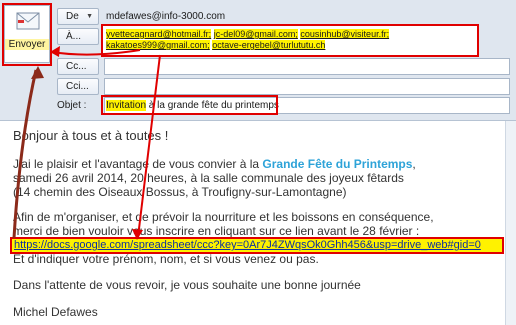 The width and height of the screenshot is (516, 325). What do you see at coordinates (96, 52) in the screenshot?
I see `arrow-to-send` at bounding box center [96, 52].